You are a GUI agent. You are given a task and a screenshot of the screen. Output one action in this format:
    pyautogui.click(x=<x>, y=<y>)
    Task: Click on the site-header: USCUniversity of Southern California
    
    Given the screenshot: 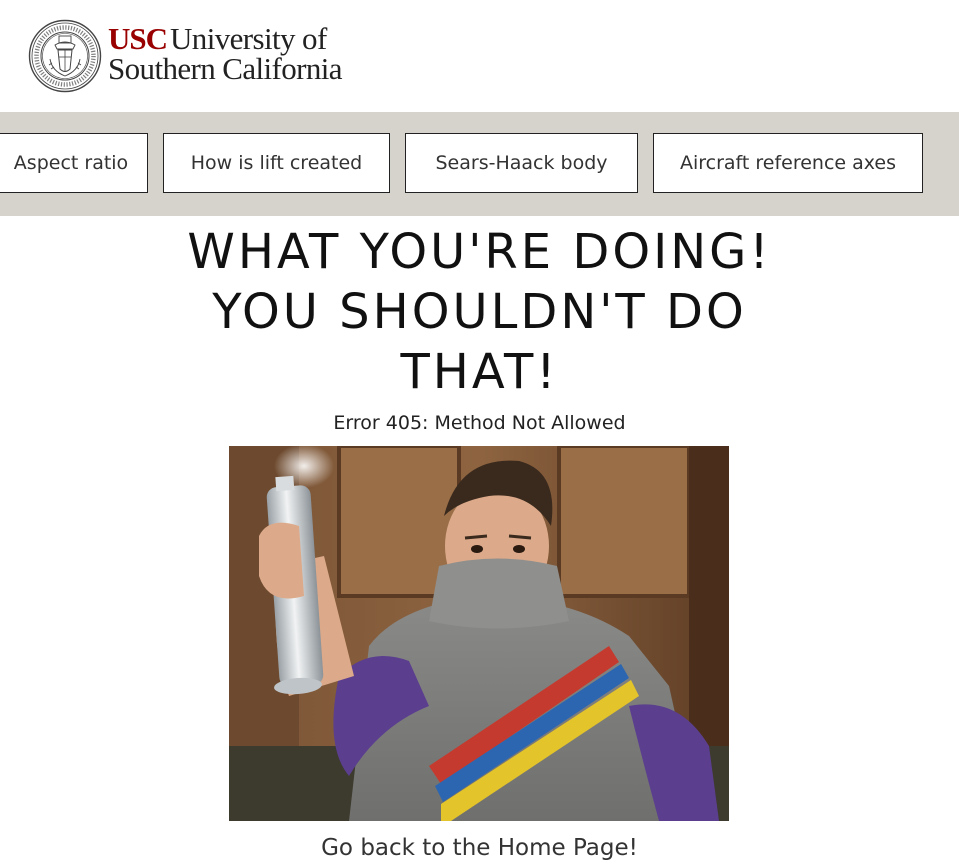 What is the action you would take?
    pyautogui.click(x=479, y=56)
    